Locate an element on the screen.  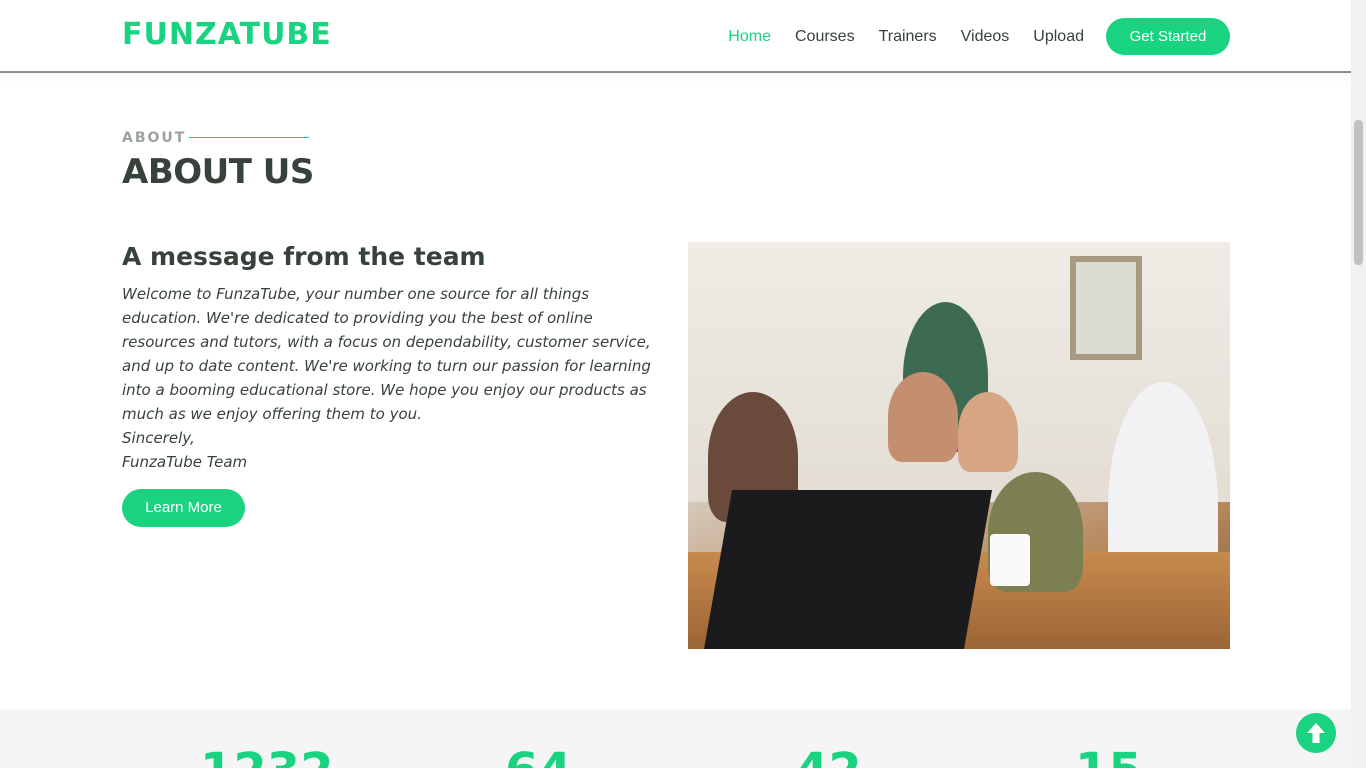
photo-wall-frame is located at coordinates (1106, 308).